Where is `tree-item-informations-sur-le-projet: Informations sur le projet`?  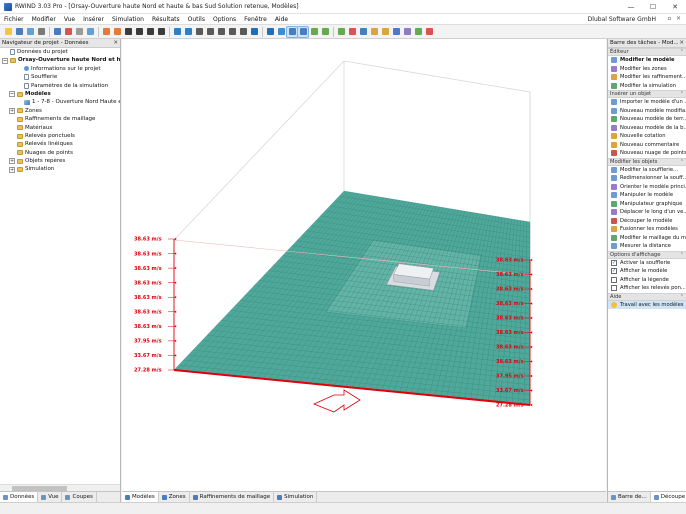 tree-item-informations-sur-le-projet: Informations sur le projet is located at coordinates (60, 69).